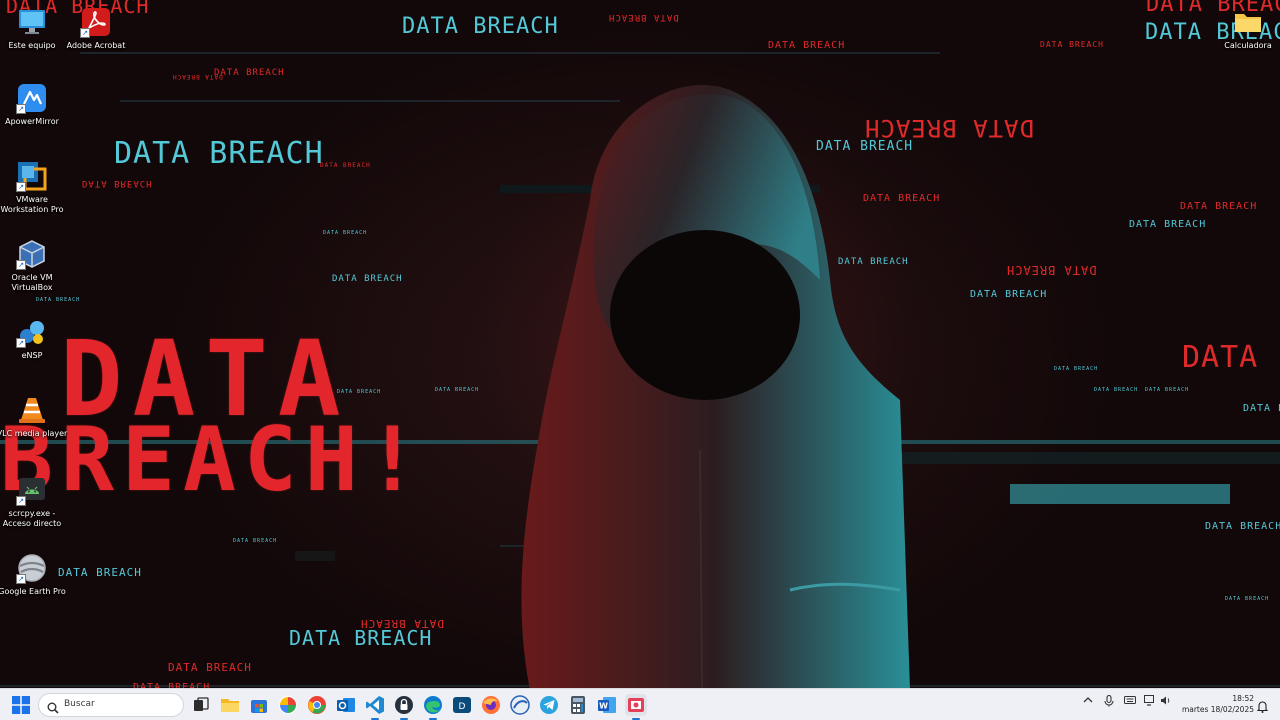 This screenshot has height=720, width=1280. Describe the element at coordinates (32, 282) in the screenshot. I see `icon-label: Oracle VM VirtualBox` at that location.